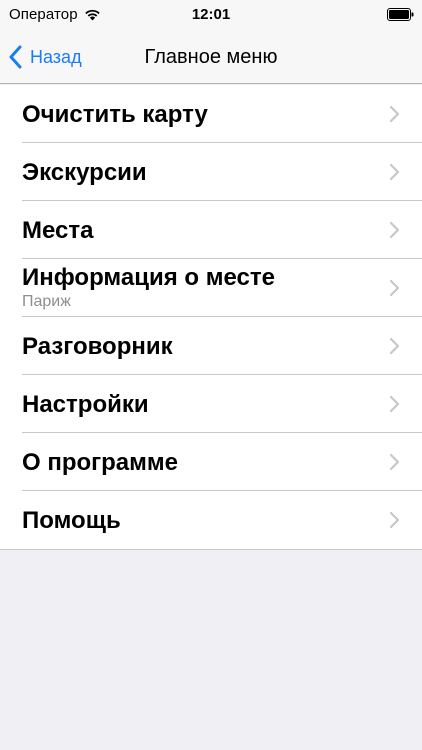 This screenshot has width=422, height=750. I want to click on battery-icon, so click(400, 14).